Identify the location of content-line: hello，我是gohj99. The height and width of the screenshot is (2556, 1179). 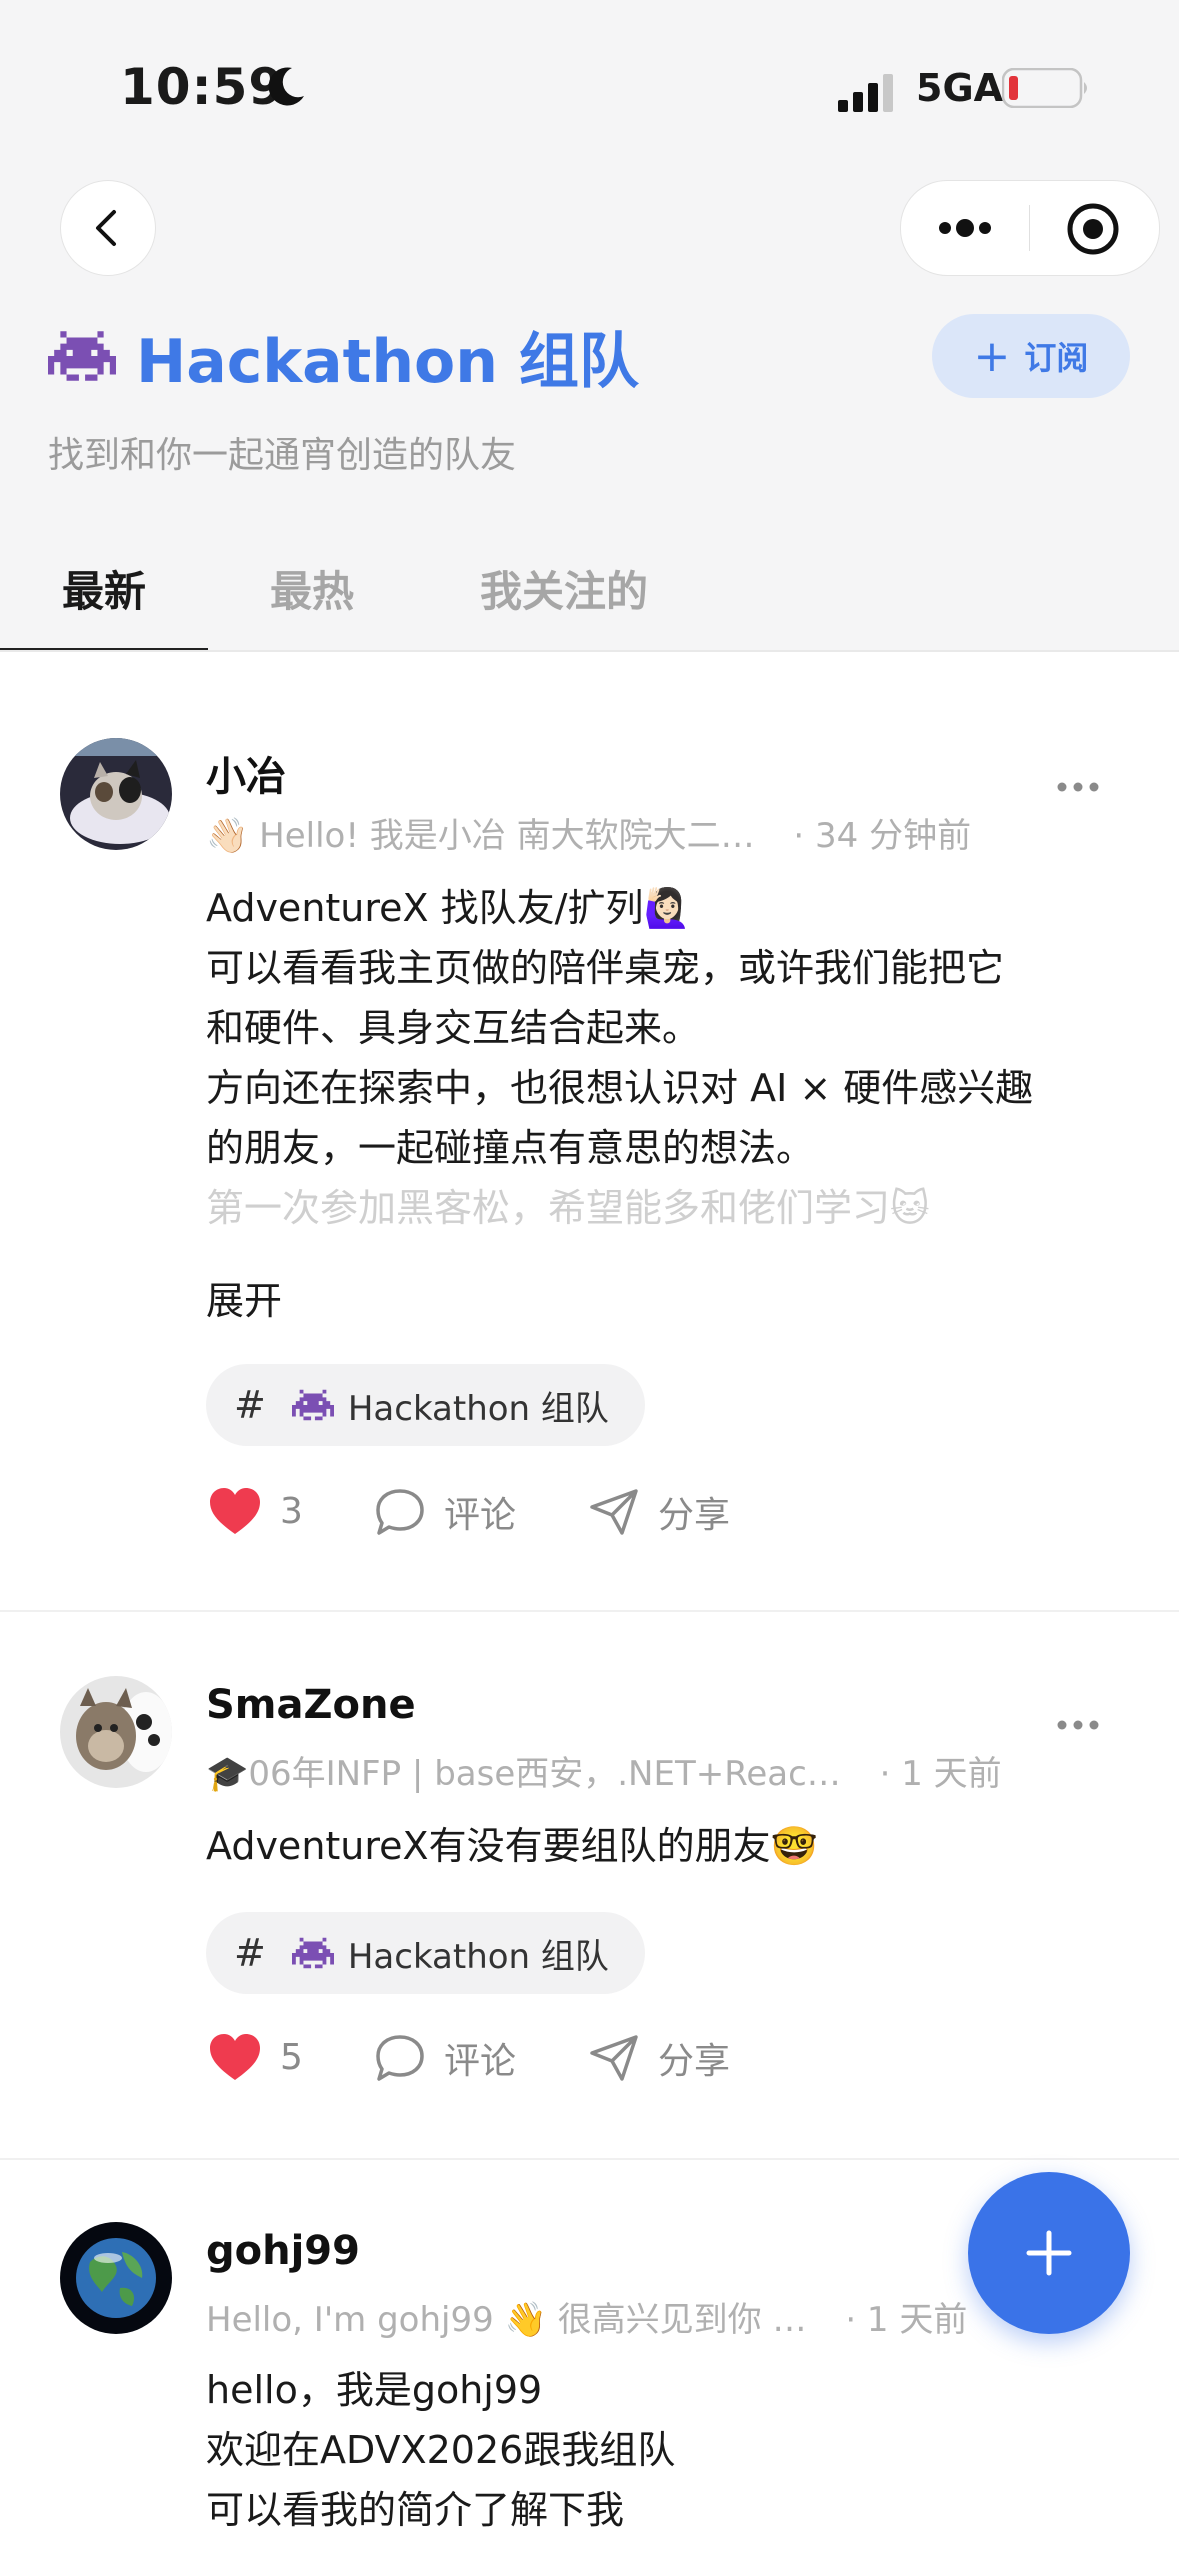
(374, 2390).